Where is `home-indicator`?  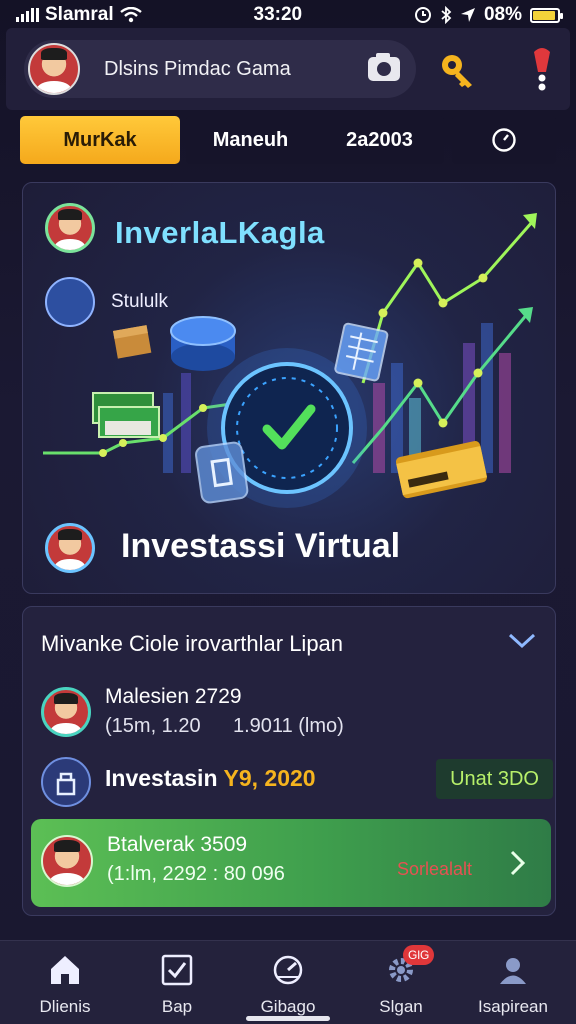 home-indicator is located at coordinates (288, 1018).